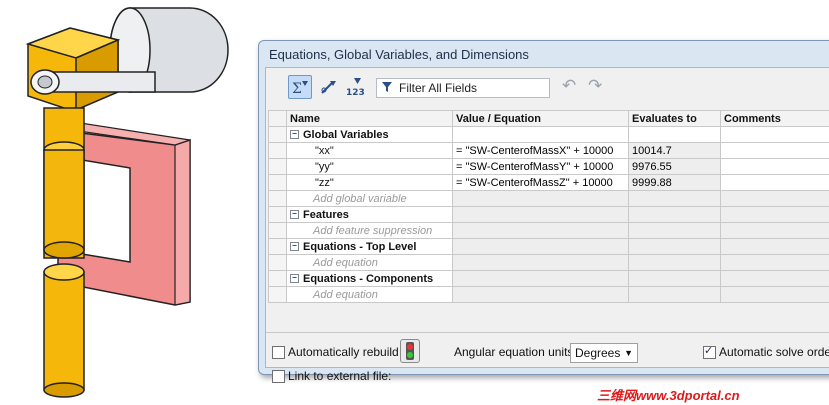 Image resolution: width=829 pixels, height=405 pixels. I want to click on header-name: Name, so click(369, 118).